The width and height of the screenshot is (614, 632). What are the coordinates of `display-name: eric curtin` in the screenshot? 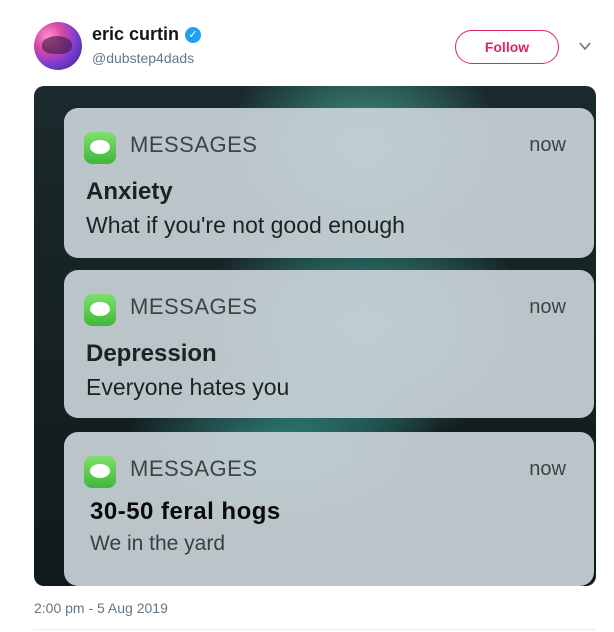 It's located at (135, 34).